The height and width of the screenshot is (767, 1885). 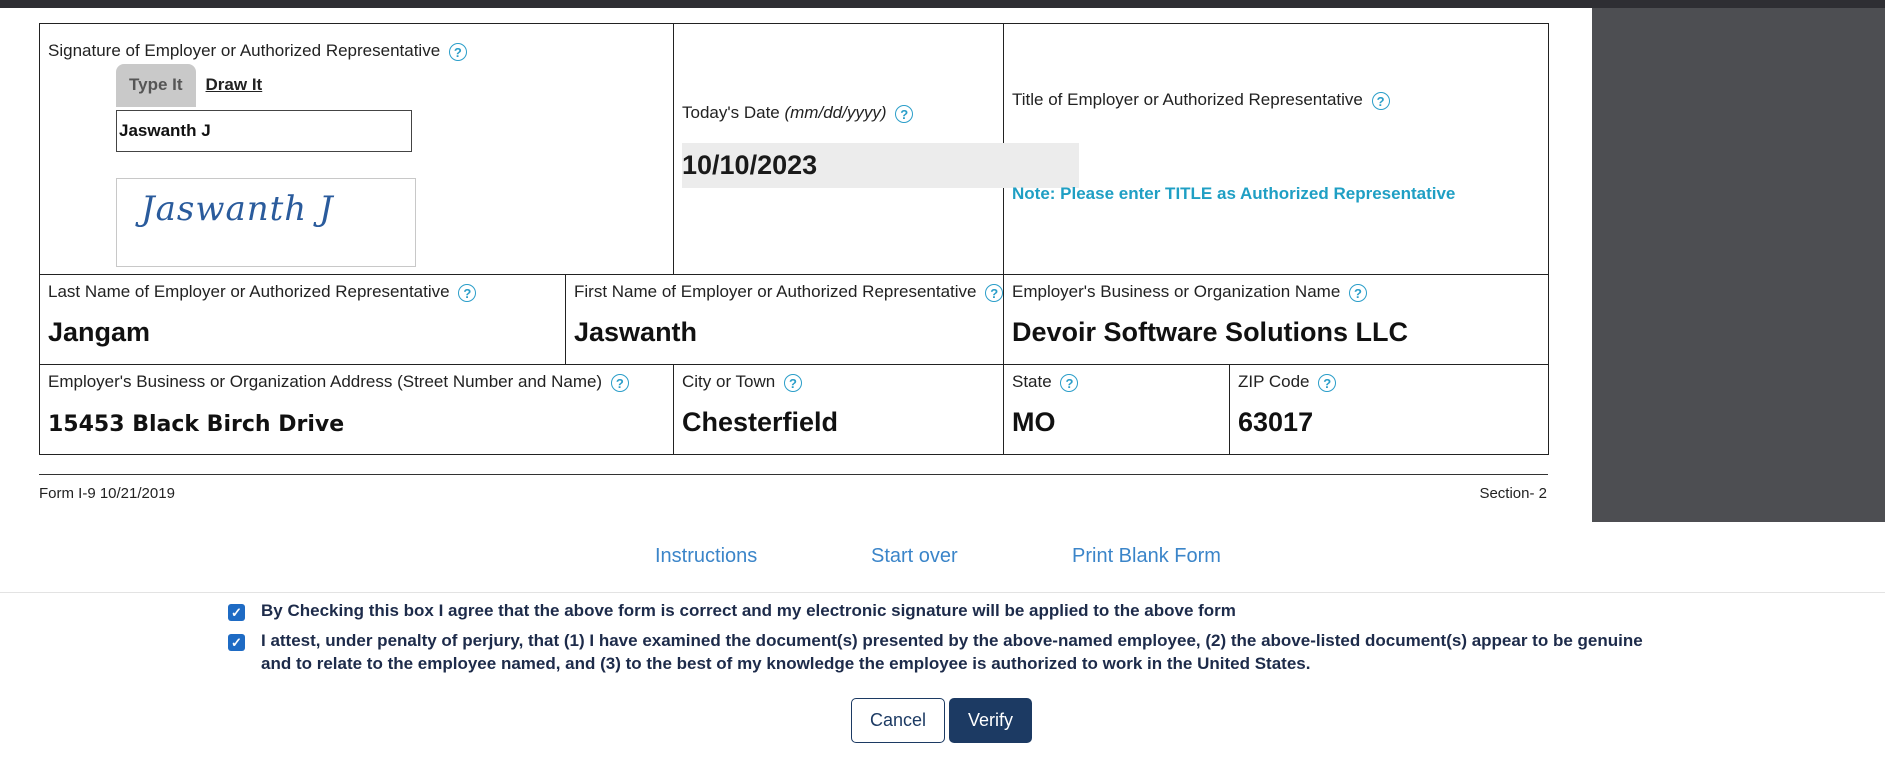 What do you see at coordinates (264, 131) in the screenshot?
I see `signature-input: Jaswanth J` at bounding box center [264, 131].